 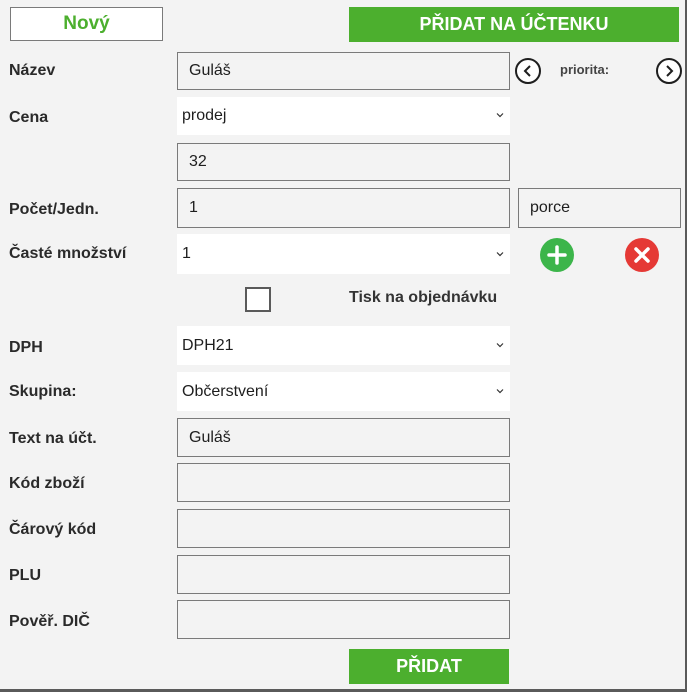 I want to click on priority-label: priorita:, so click(x=585, y=69).